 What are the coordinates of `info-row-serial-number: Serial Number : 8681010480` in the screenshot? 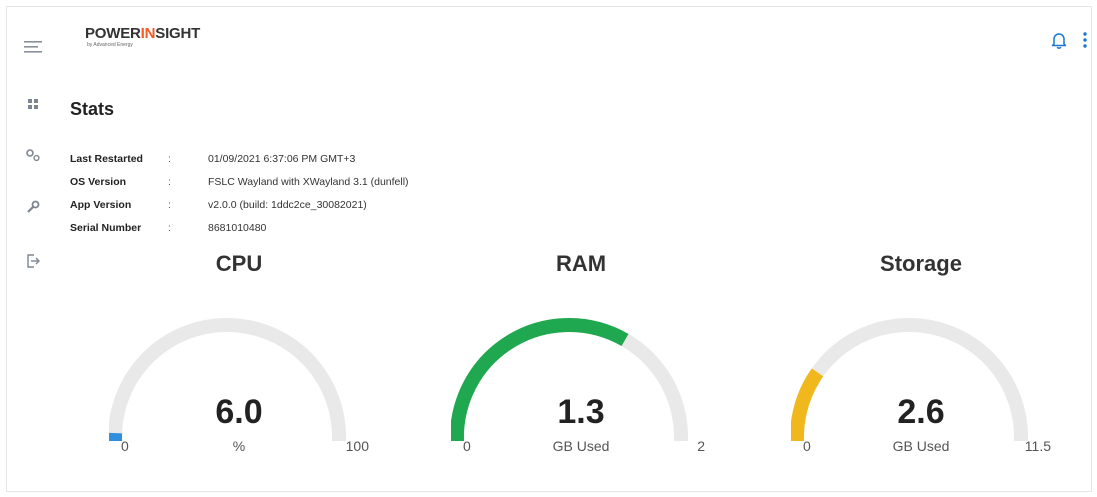 It's located at (239, 227).